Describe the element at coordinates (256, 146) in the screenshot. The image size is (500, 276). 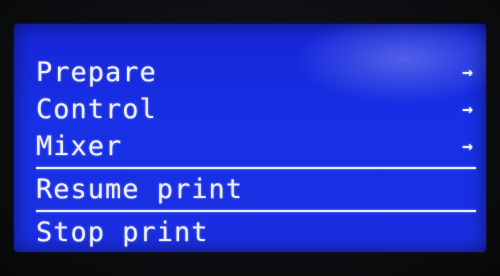
I see `menu-item-mixer: Mixer →` at that location.